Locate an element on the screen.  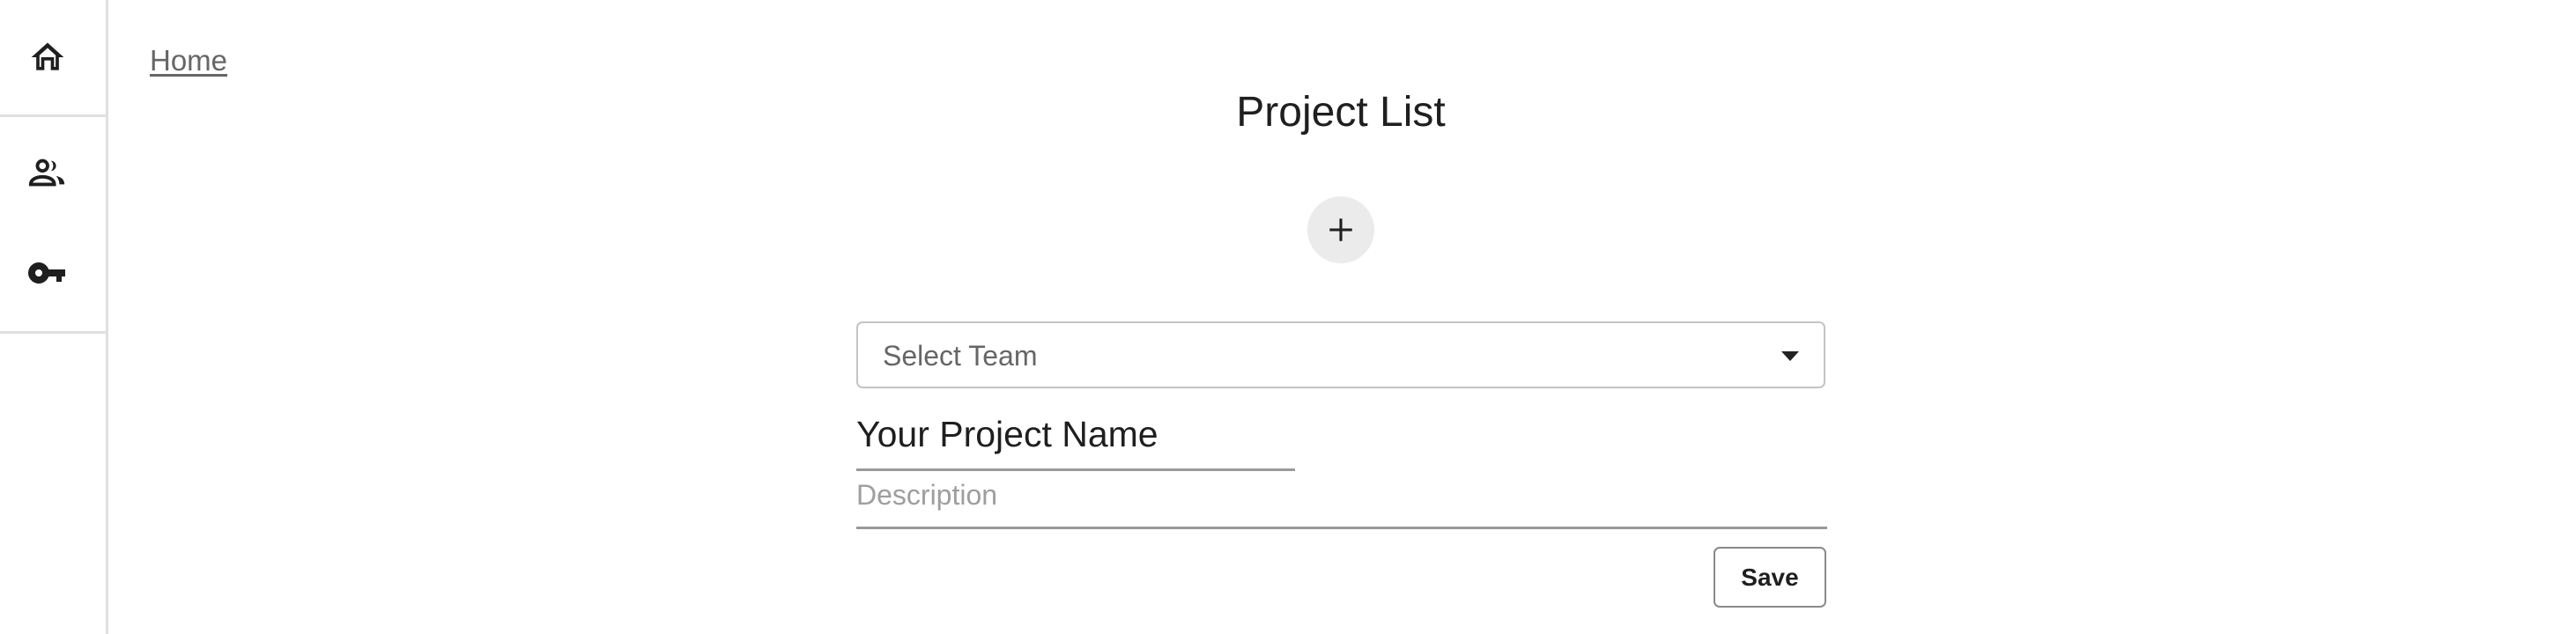
people-icon is located at coordinates (47, 172).